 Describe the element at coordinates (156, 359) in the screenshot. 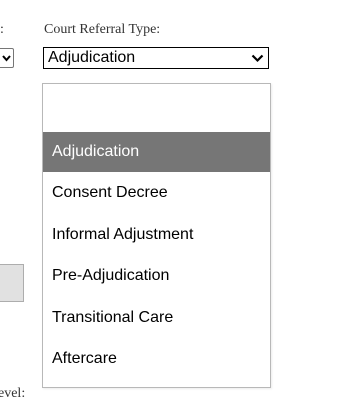

I see `option-aftercare: Aftercare` at that location.